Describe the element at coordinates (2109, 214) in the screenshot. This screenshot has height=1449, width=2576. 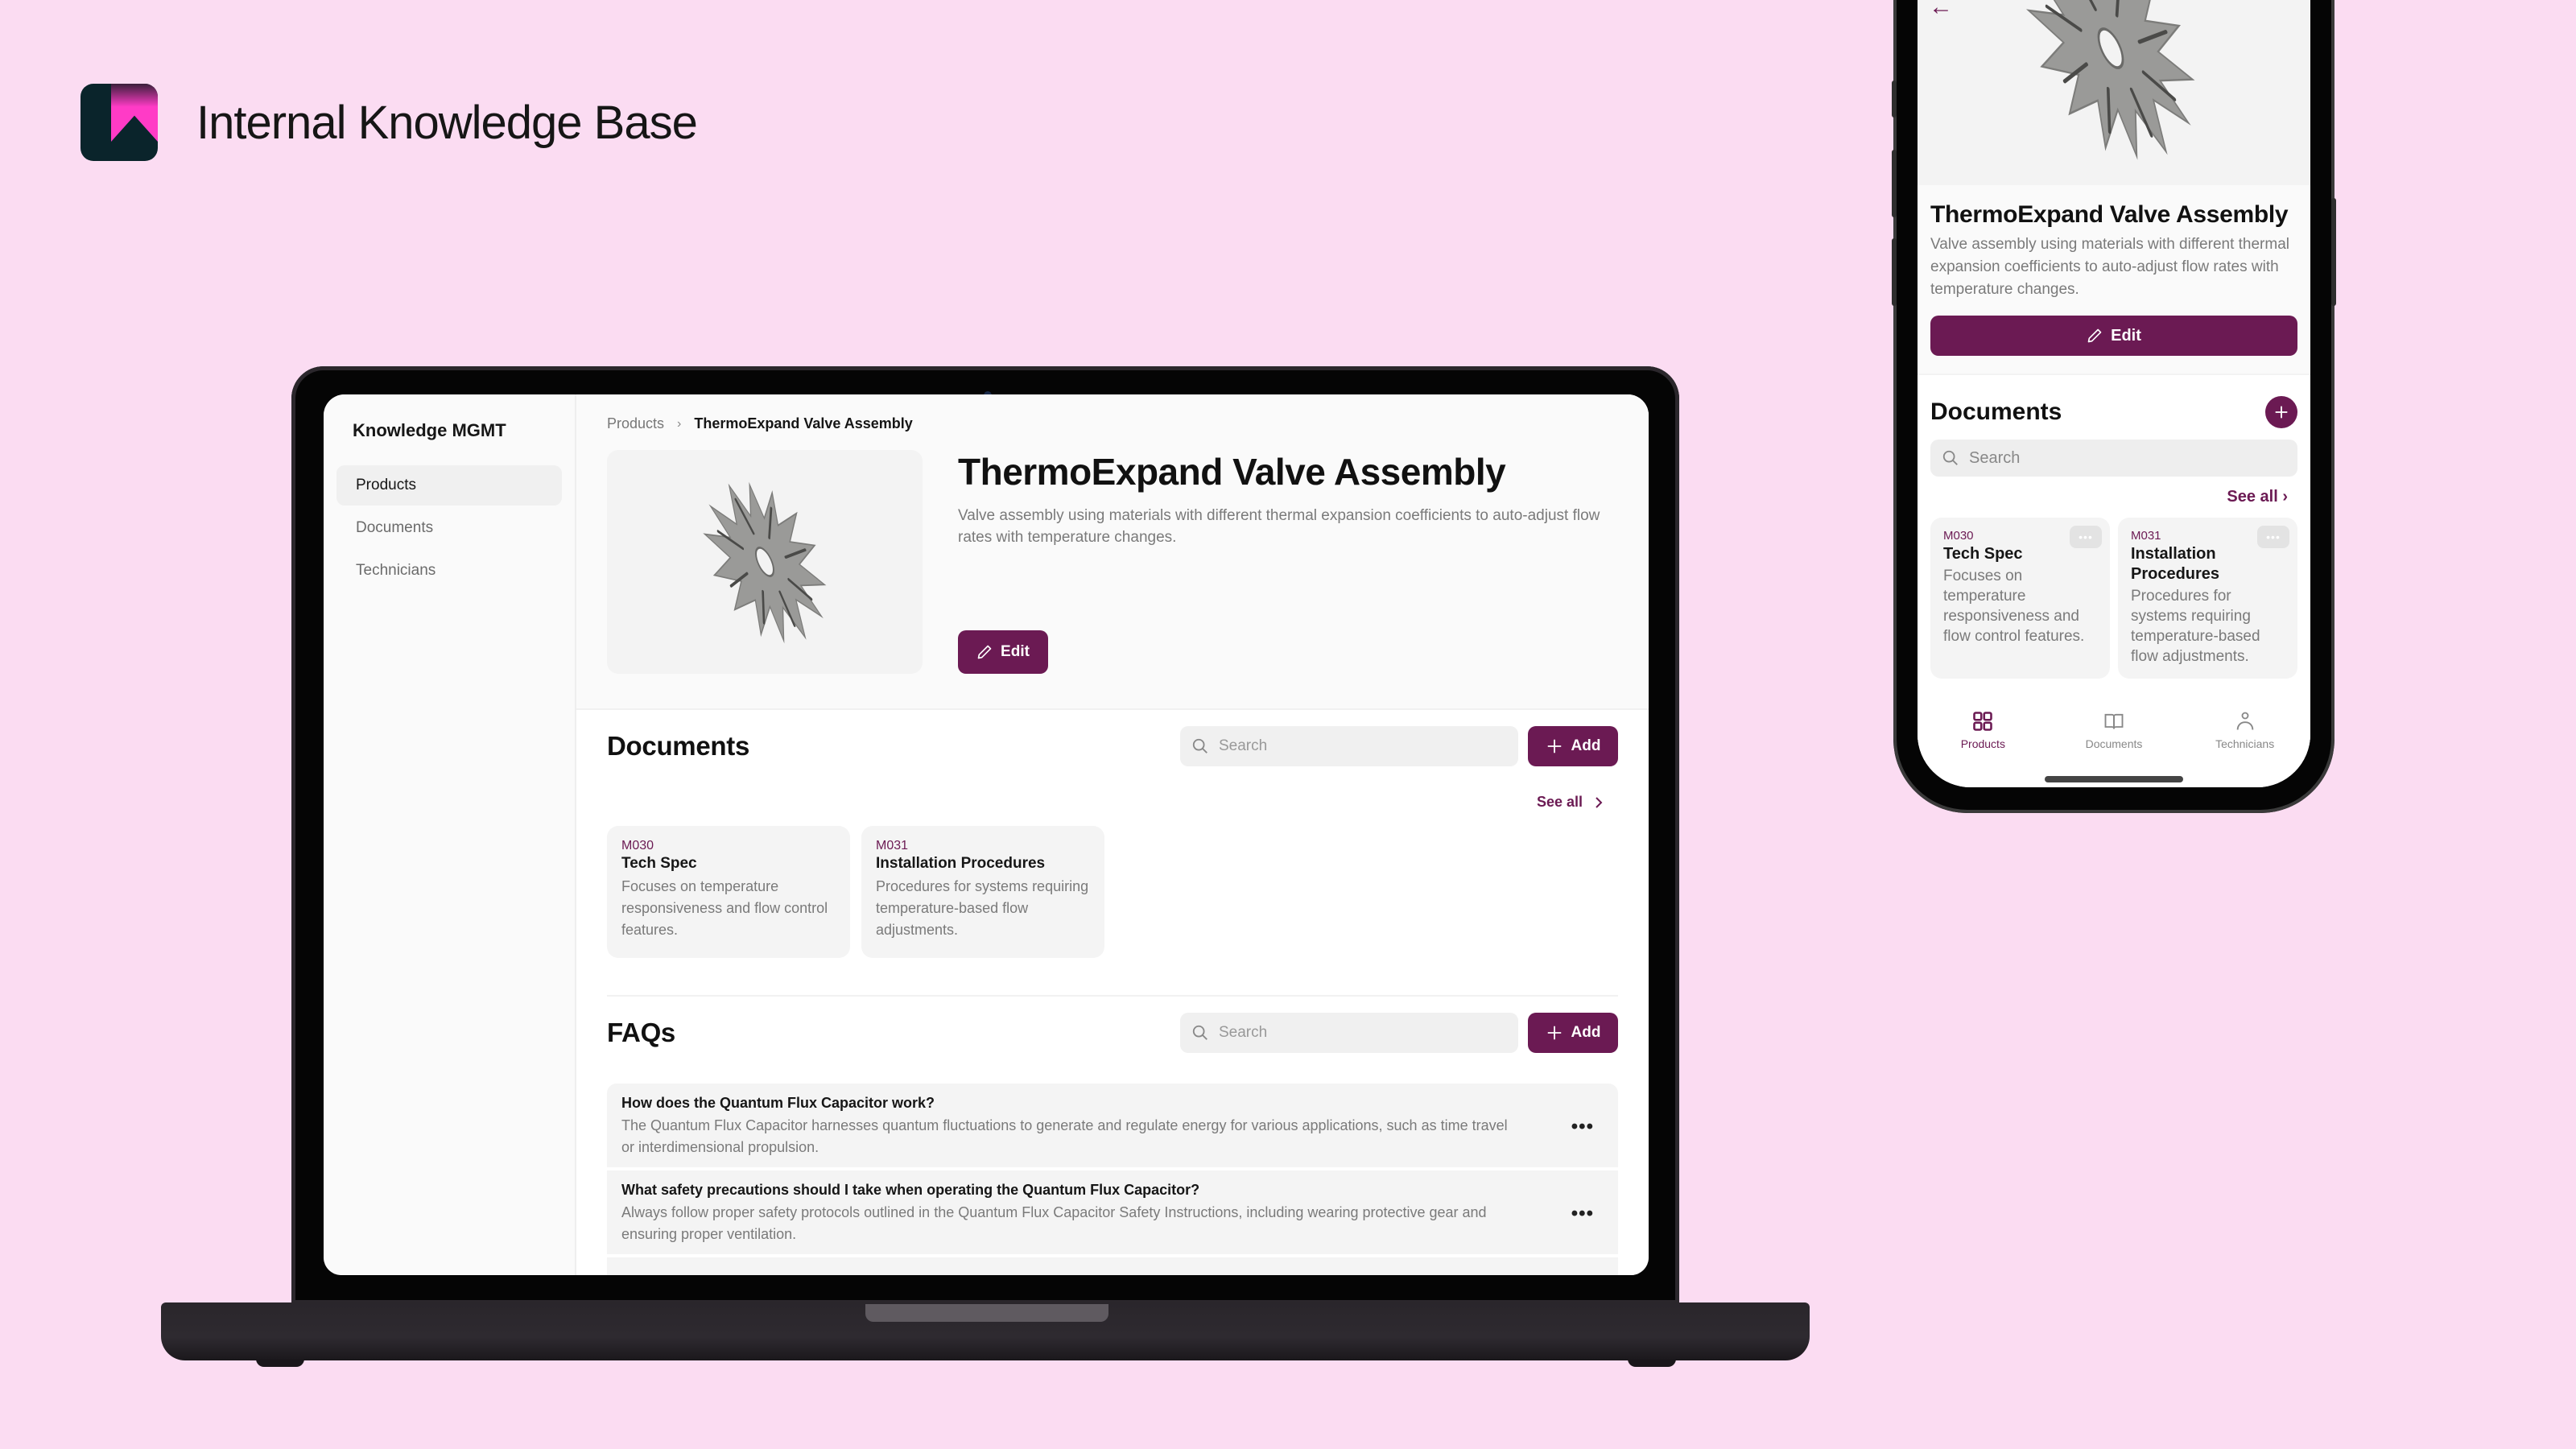
I see `mobile-product-title: ThermoExpand Valve Assembly` at that location.